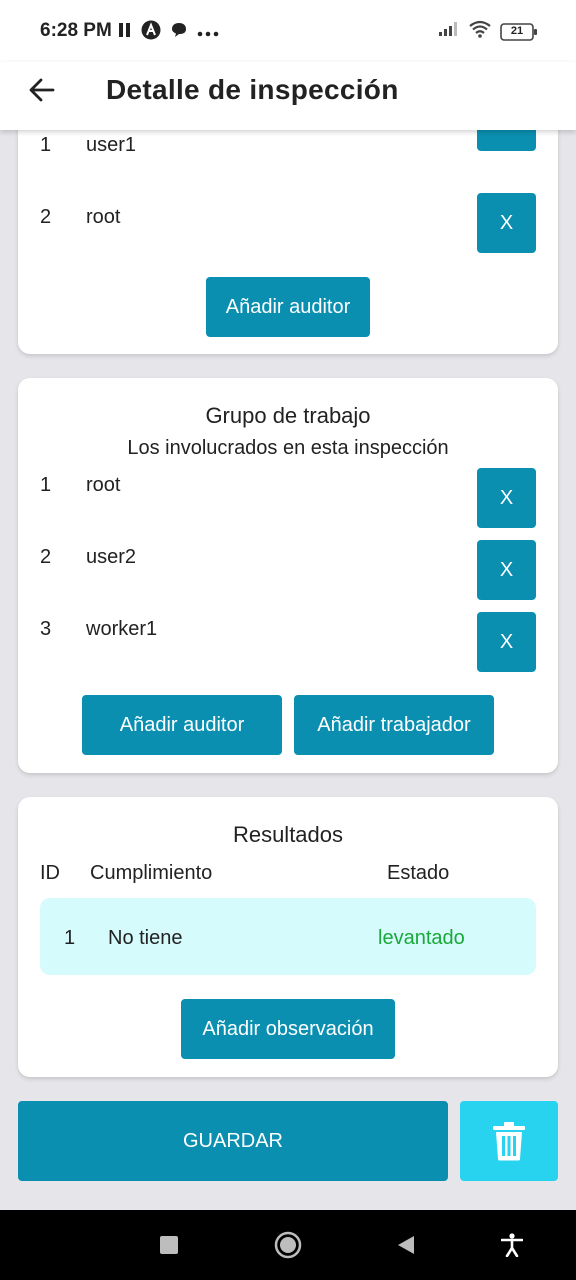 The width and height of the screenshot is (576, 1280). Describe the element at coordinates (288, 834) in the screenshot. I see `results-title: Resultados` at that location.